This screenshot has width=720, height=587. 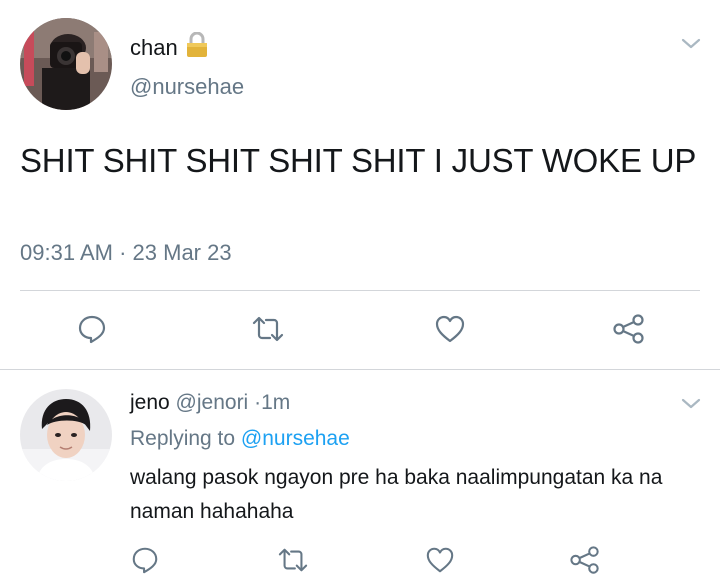 What do you see at coordinates (197, 47) in the screenshot?
I see `lock-icon` at bounding box center [197, 47].